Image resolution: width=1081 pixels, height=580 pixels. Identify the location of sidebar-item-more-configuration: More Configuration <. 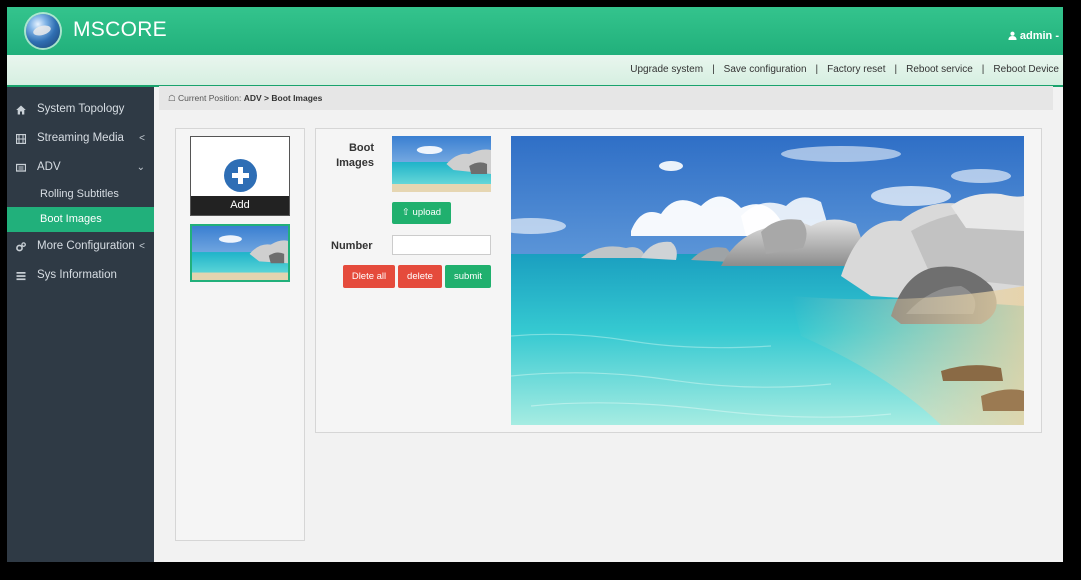
(80, 246).